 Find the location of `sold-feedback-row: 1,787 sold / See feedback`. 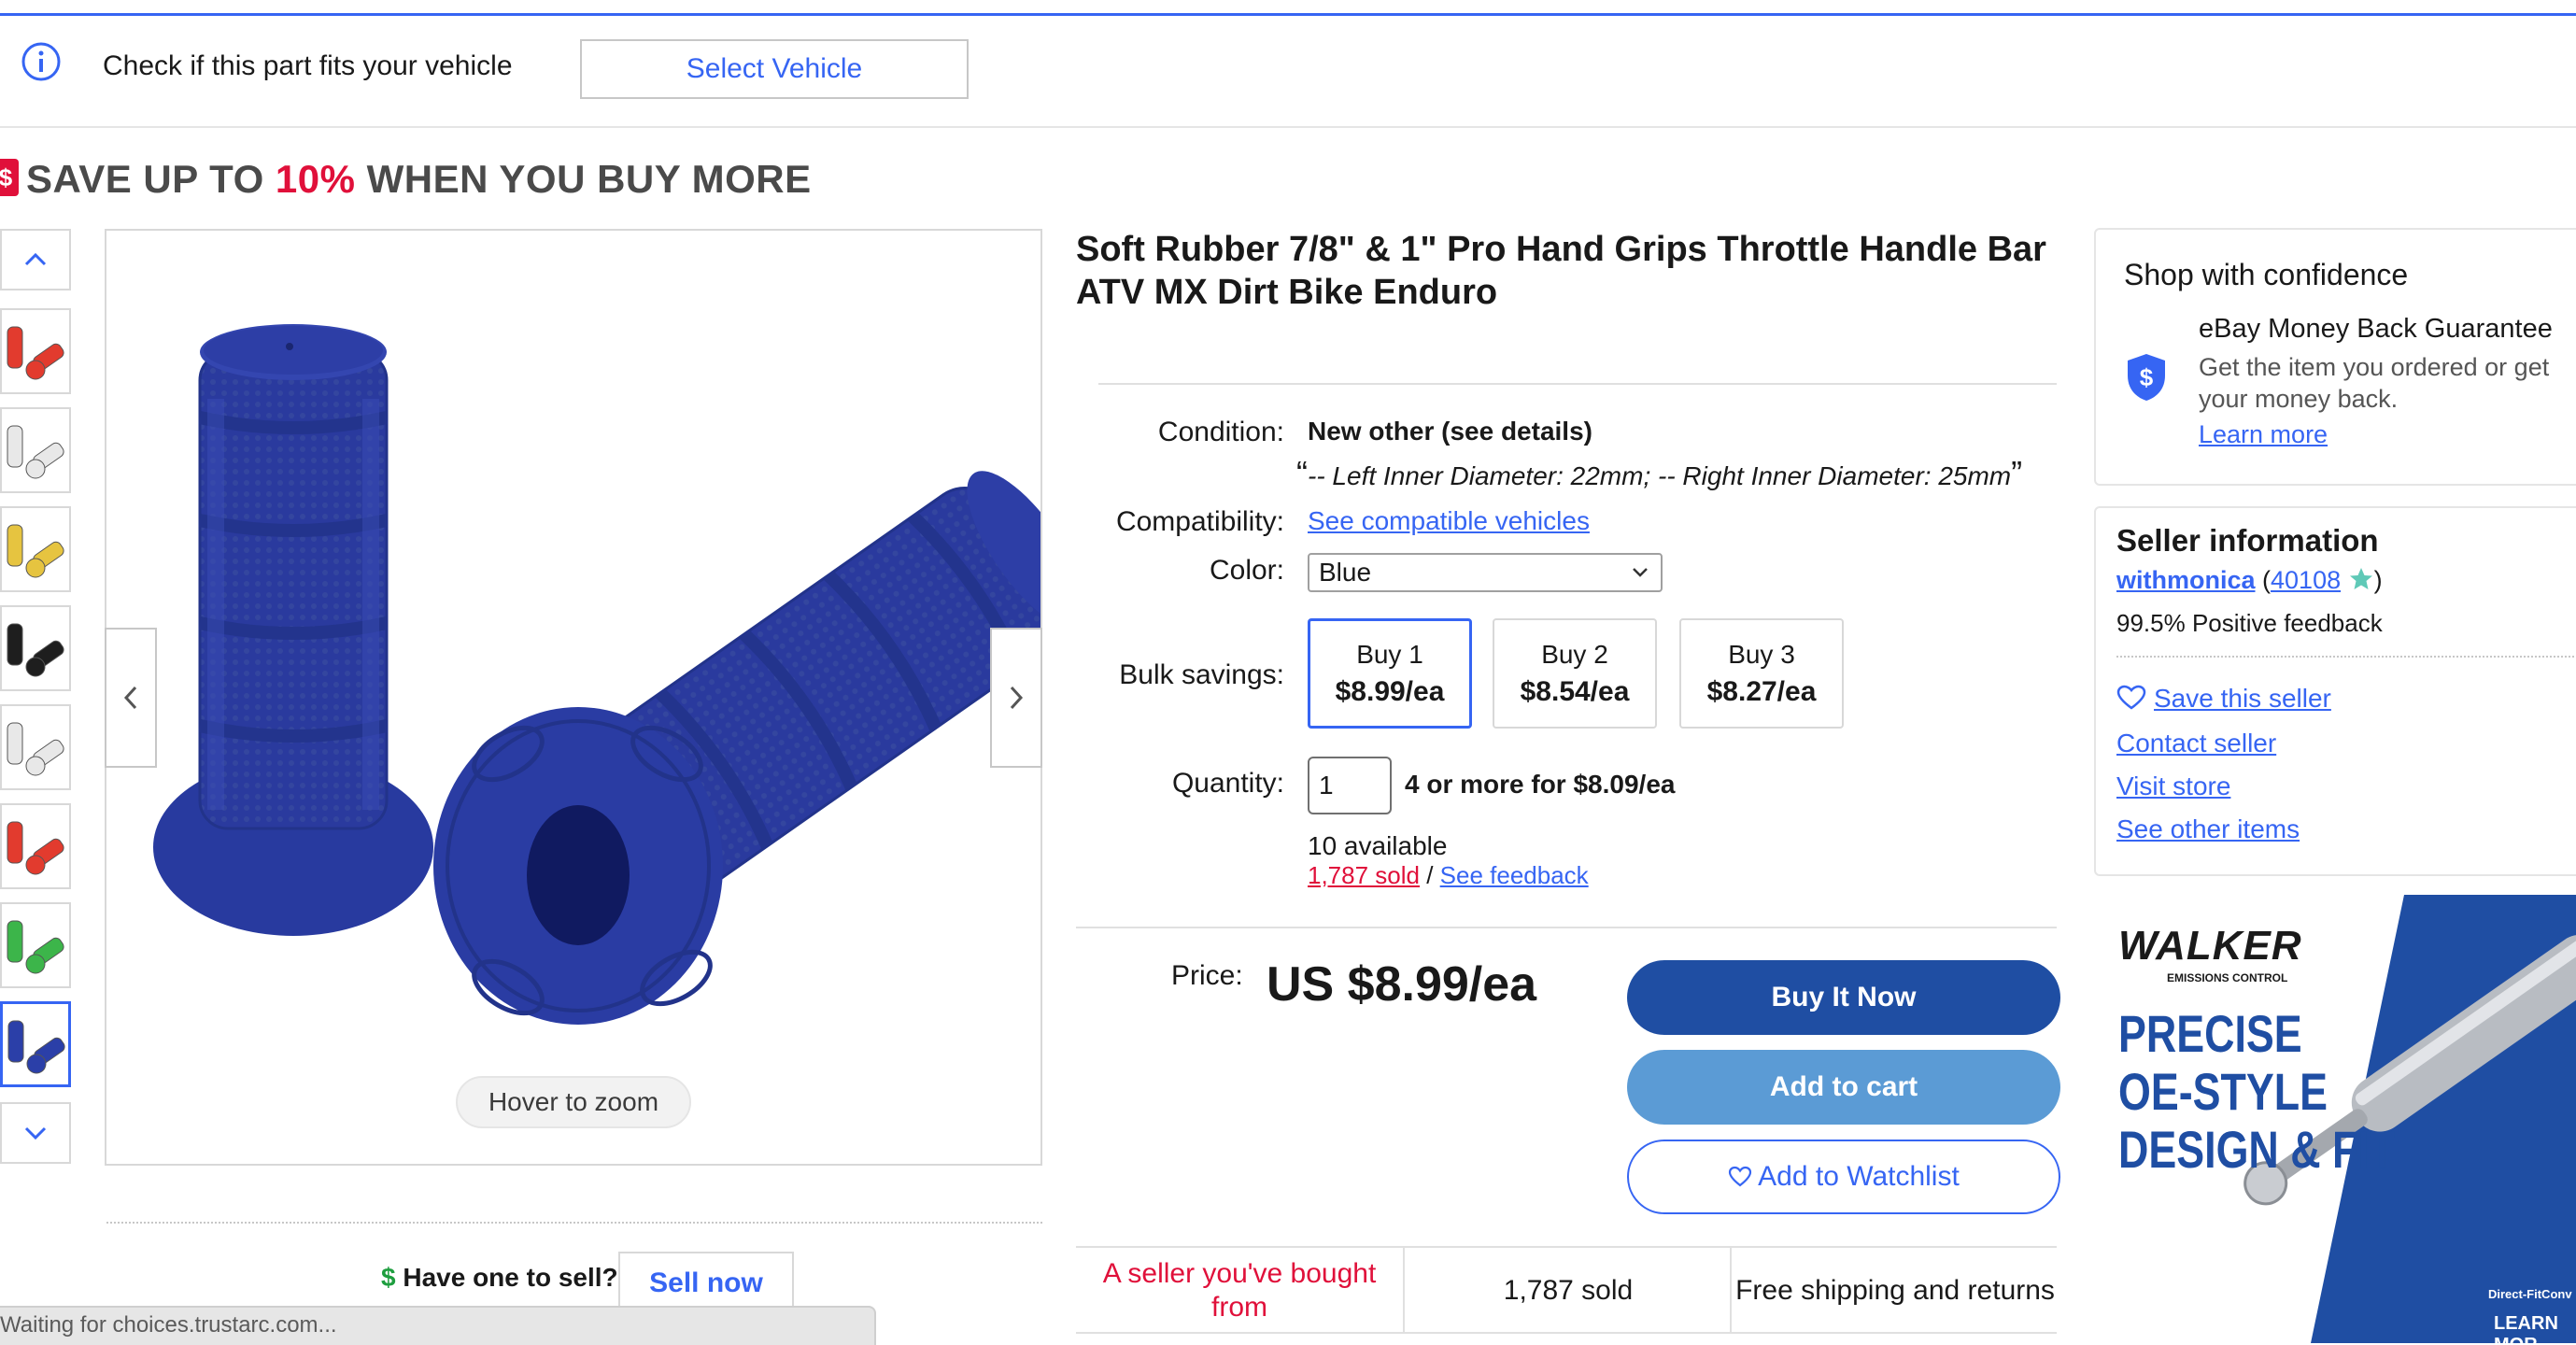

sold-feedback-row: 1,787 sold / See feedback is located at coordinates (1448, 875).